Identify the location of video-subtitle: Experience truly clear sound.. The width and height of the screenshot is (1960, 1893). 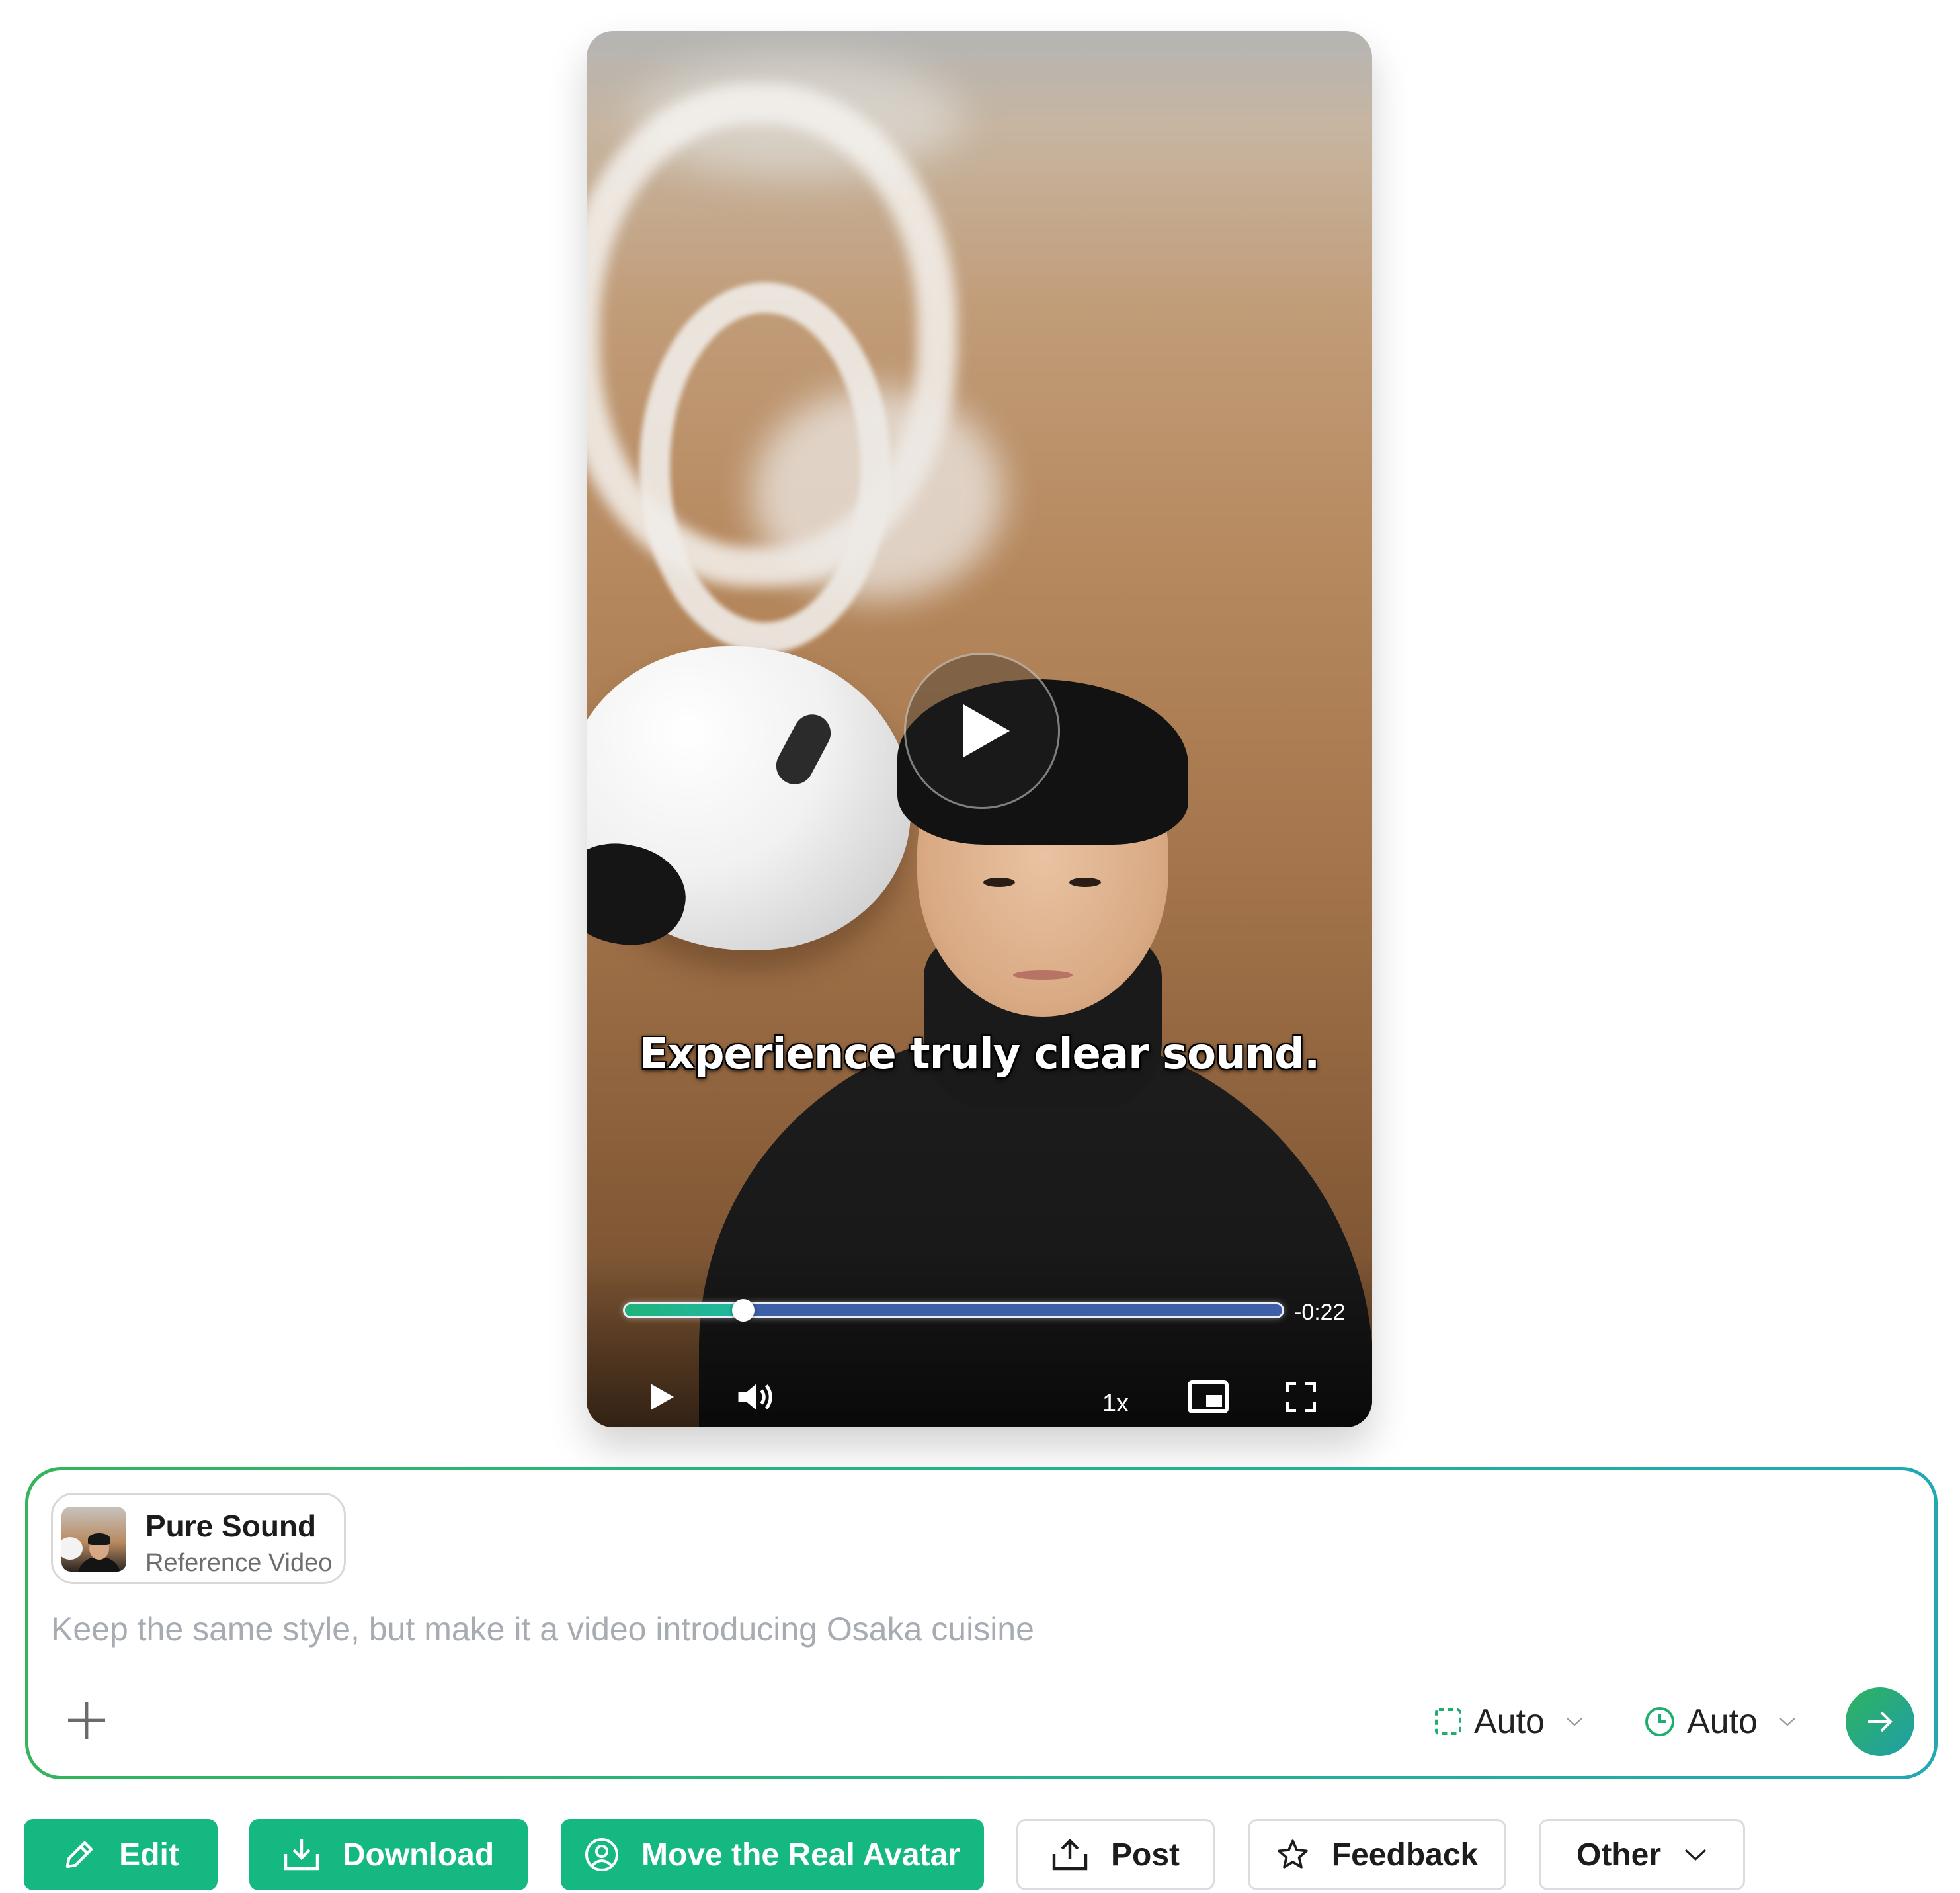
(980, 1055).